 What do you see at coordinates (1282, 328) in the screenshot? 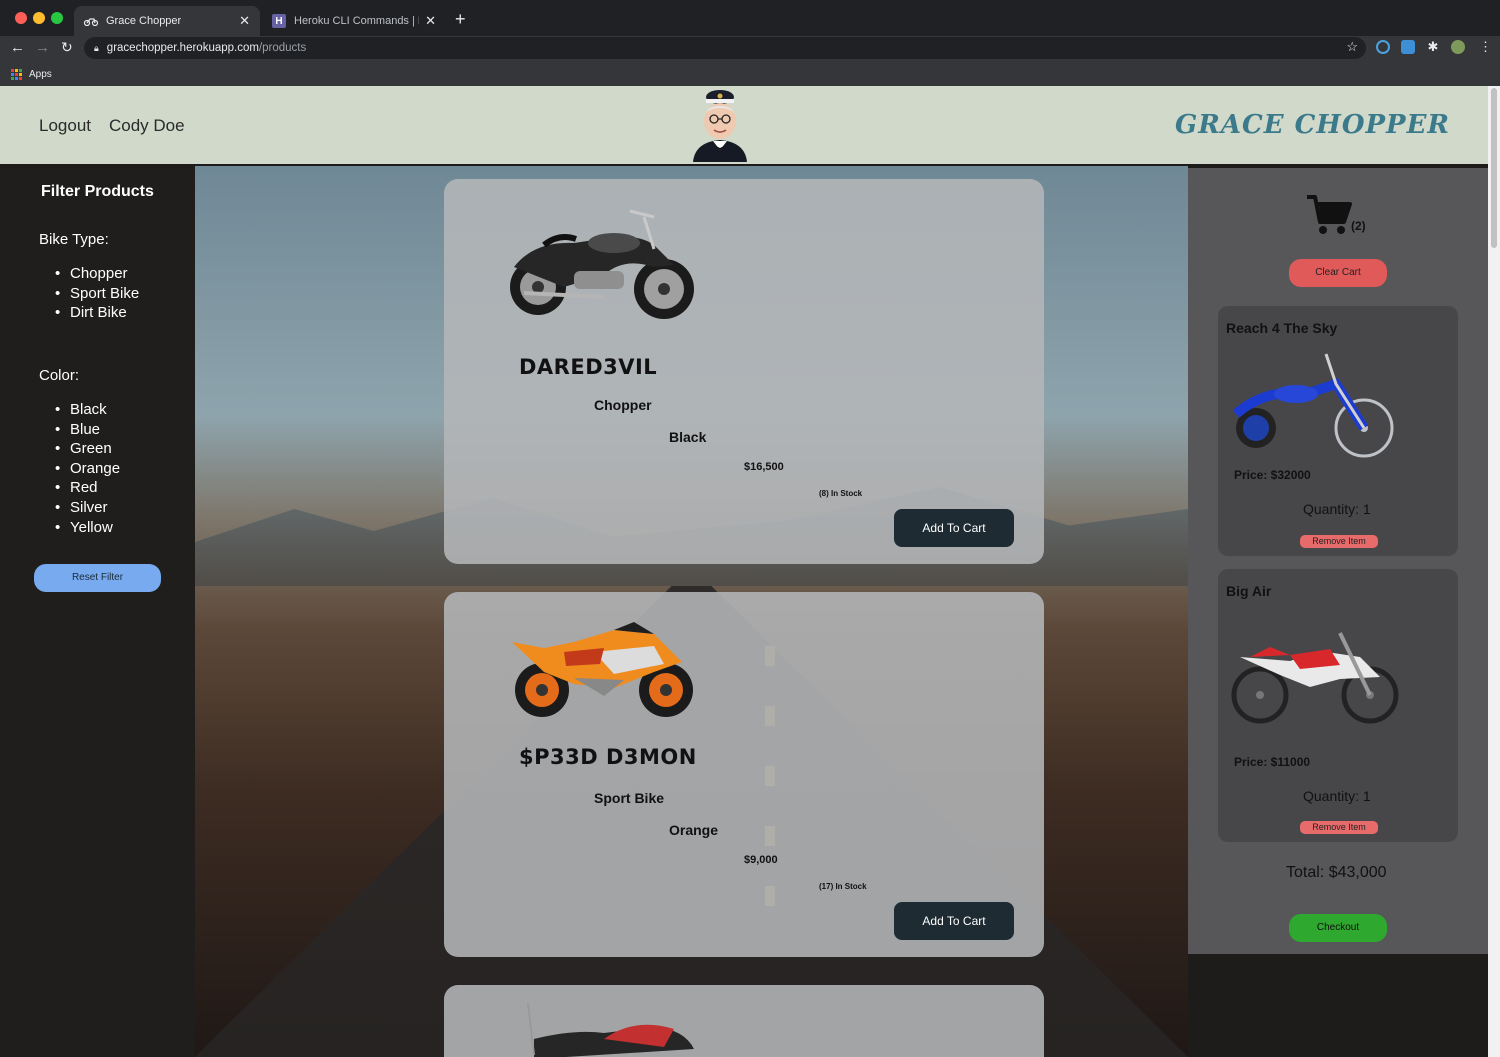
I see `cart-item-name: Reach 4 The Sky` at bounding box center [1282, 328].